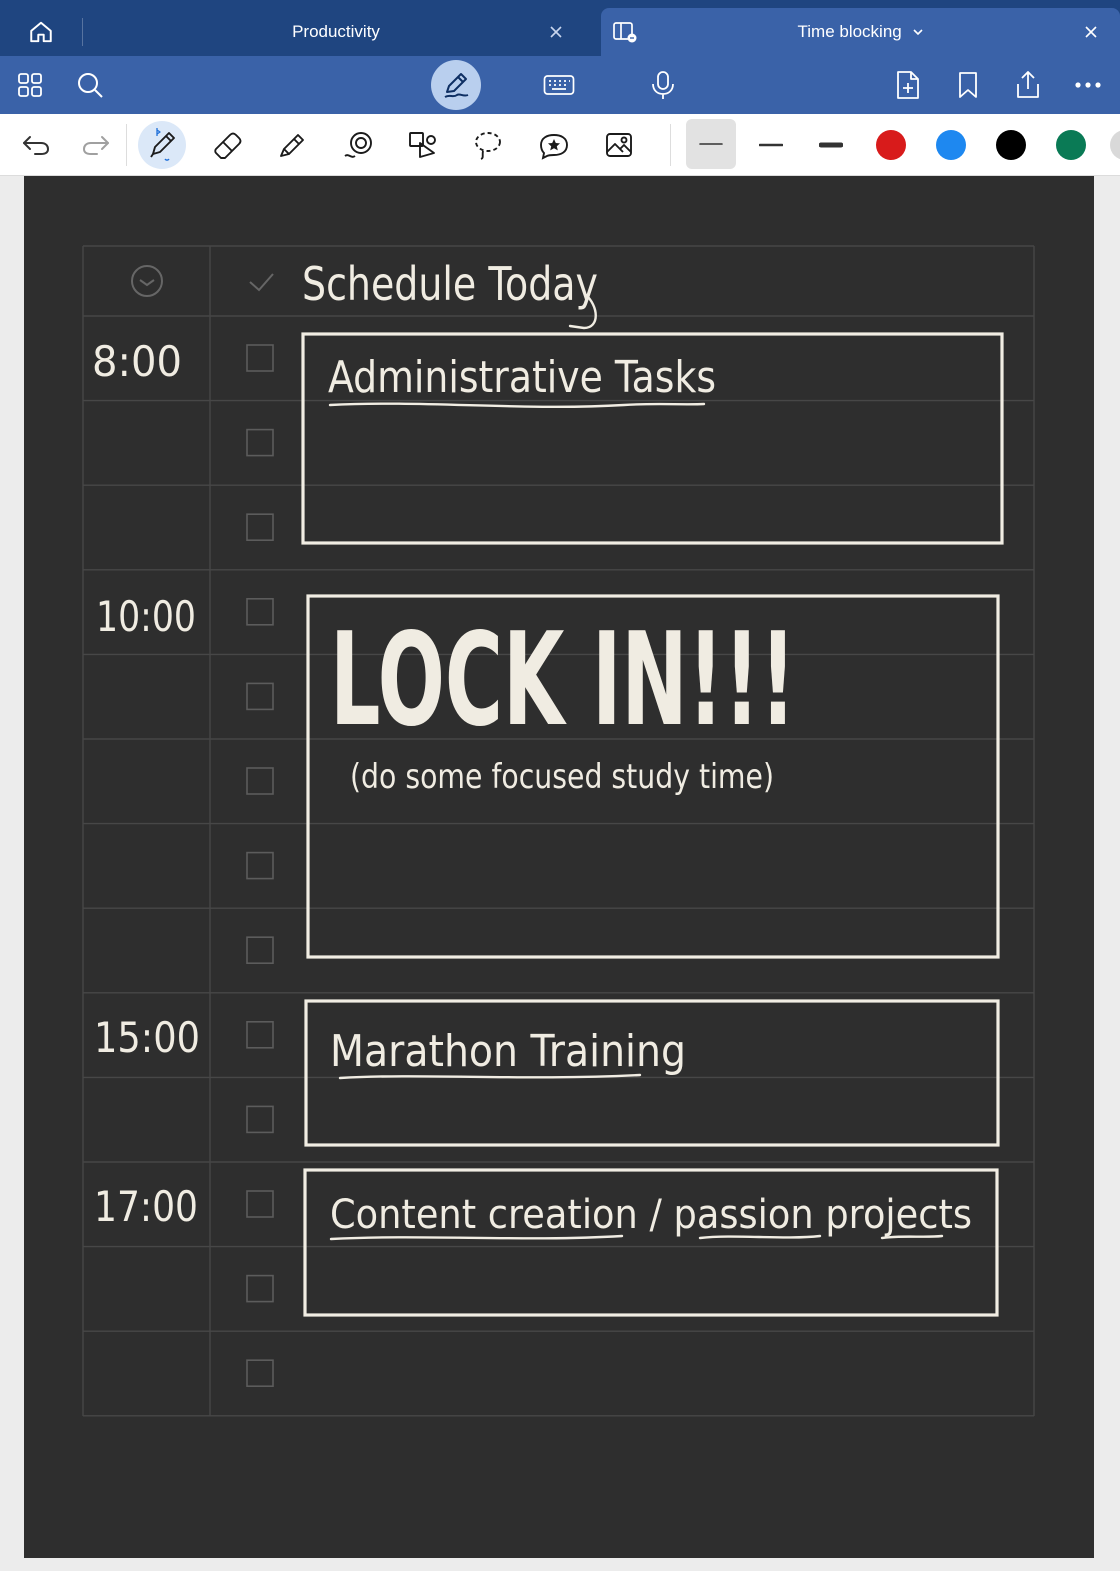  I want to click on stroke-medium-button, so click(771, 145).